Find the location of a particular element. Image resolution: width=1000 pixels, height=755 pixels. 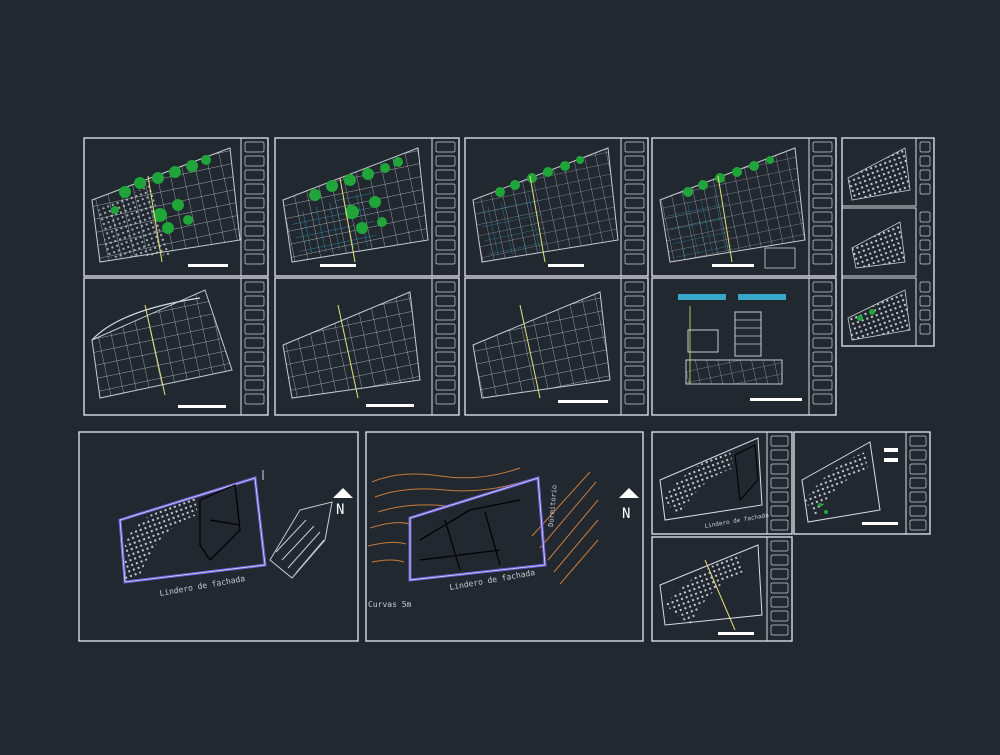

sheet-r2-4-elevations is located at coordinates (744, 346).